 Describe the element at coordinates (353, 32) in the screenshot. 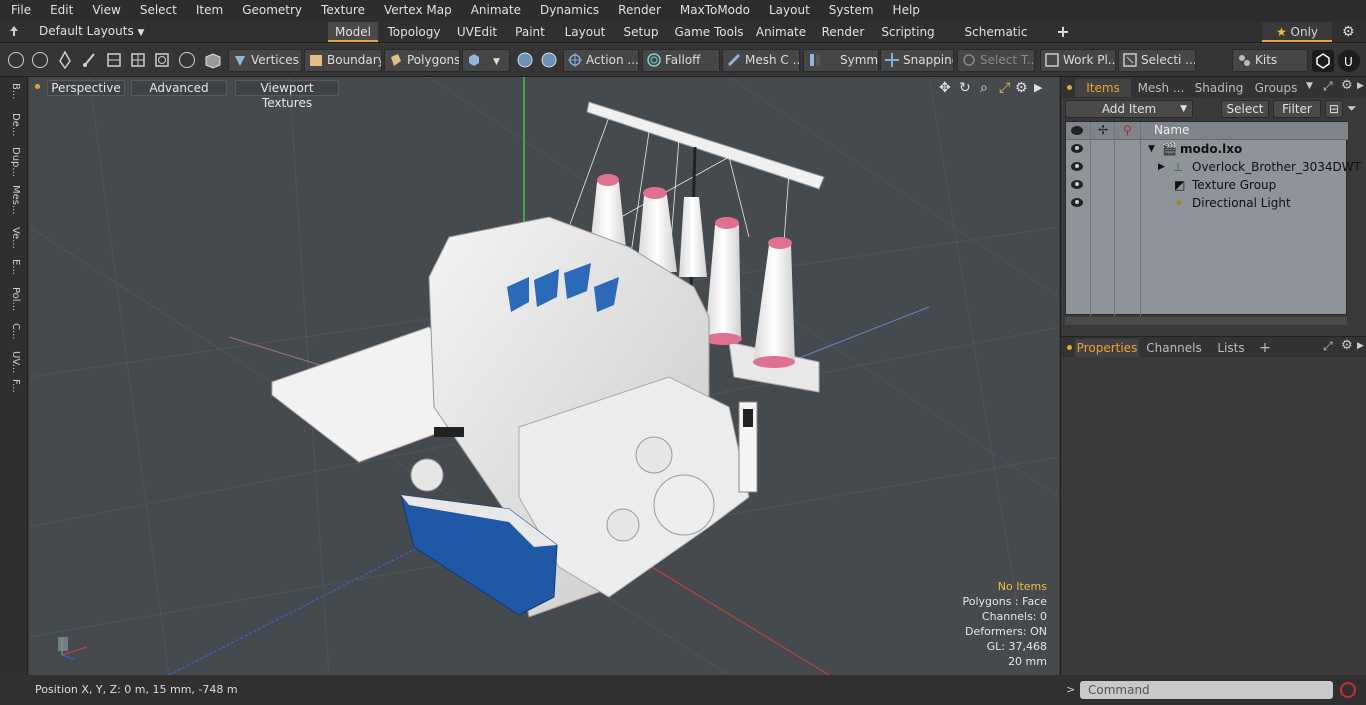

I see `tab-model: Model` at that location.